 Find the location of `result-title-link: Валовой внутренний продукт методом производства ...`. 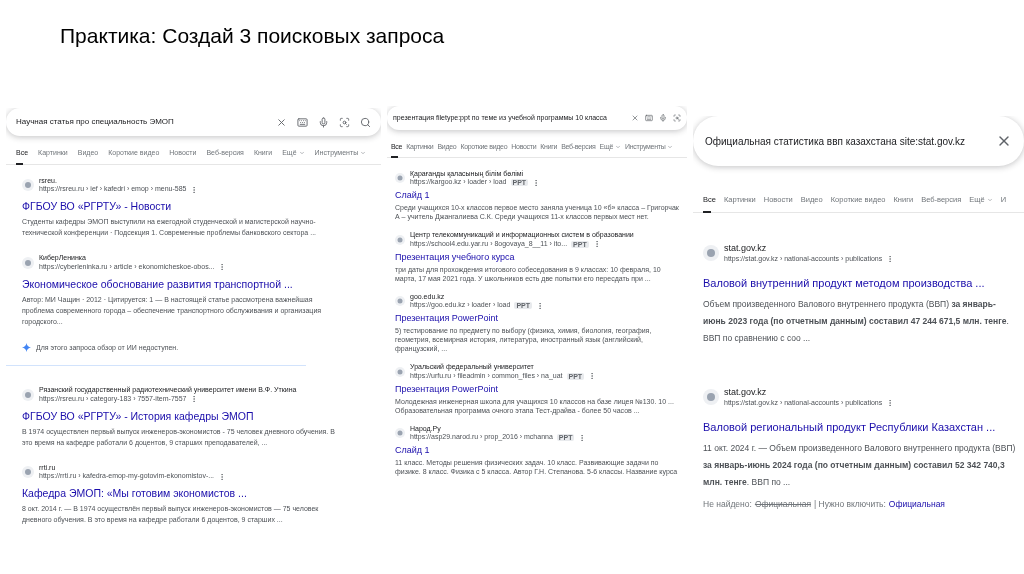

result-title-link: Валовой внутренний продукт методом производства ... is located at coordinates (863, 283).